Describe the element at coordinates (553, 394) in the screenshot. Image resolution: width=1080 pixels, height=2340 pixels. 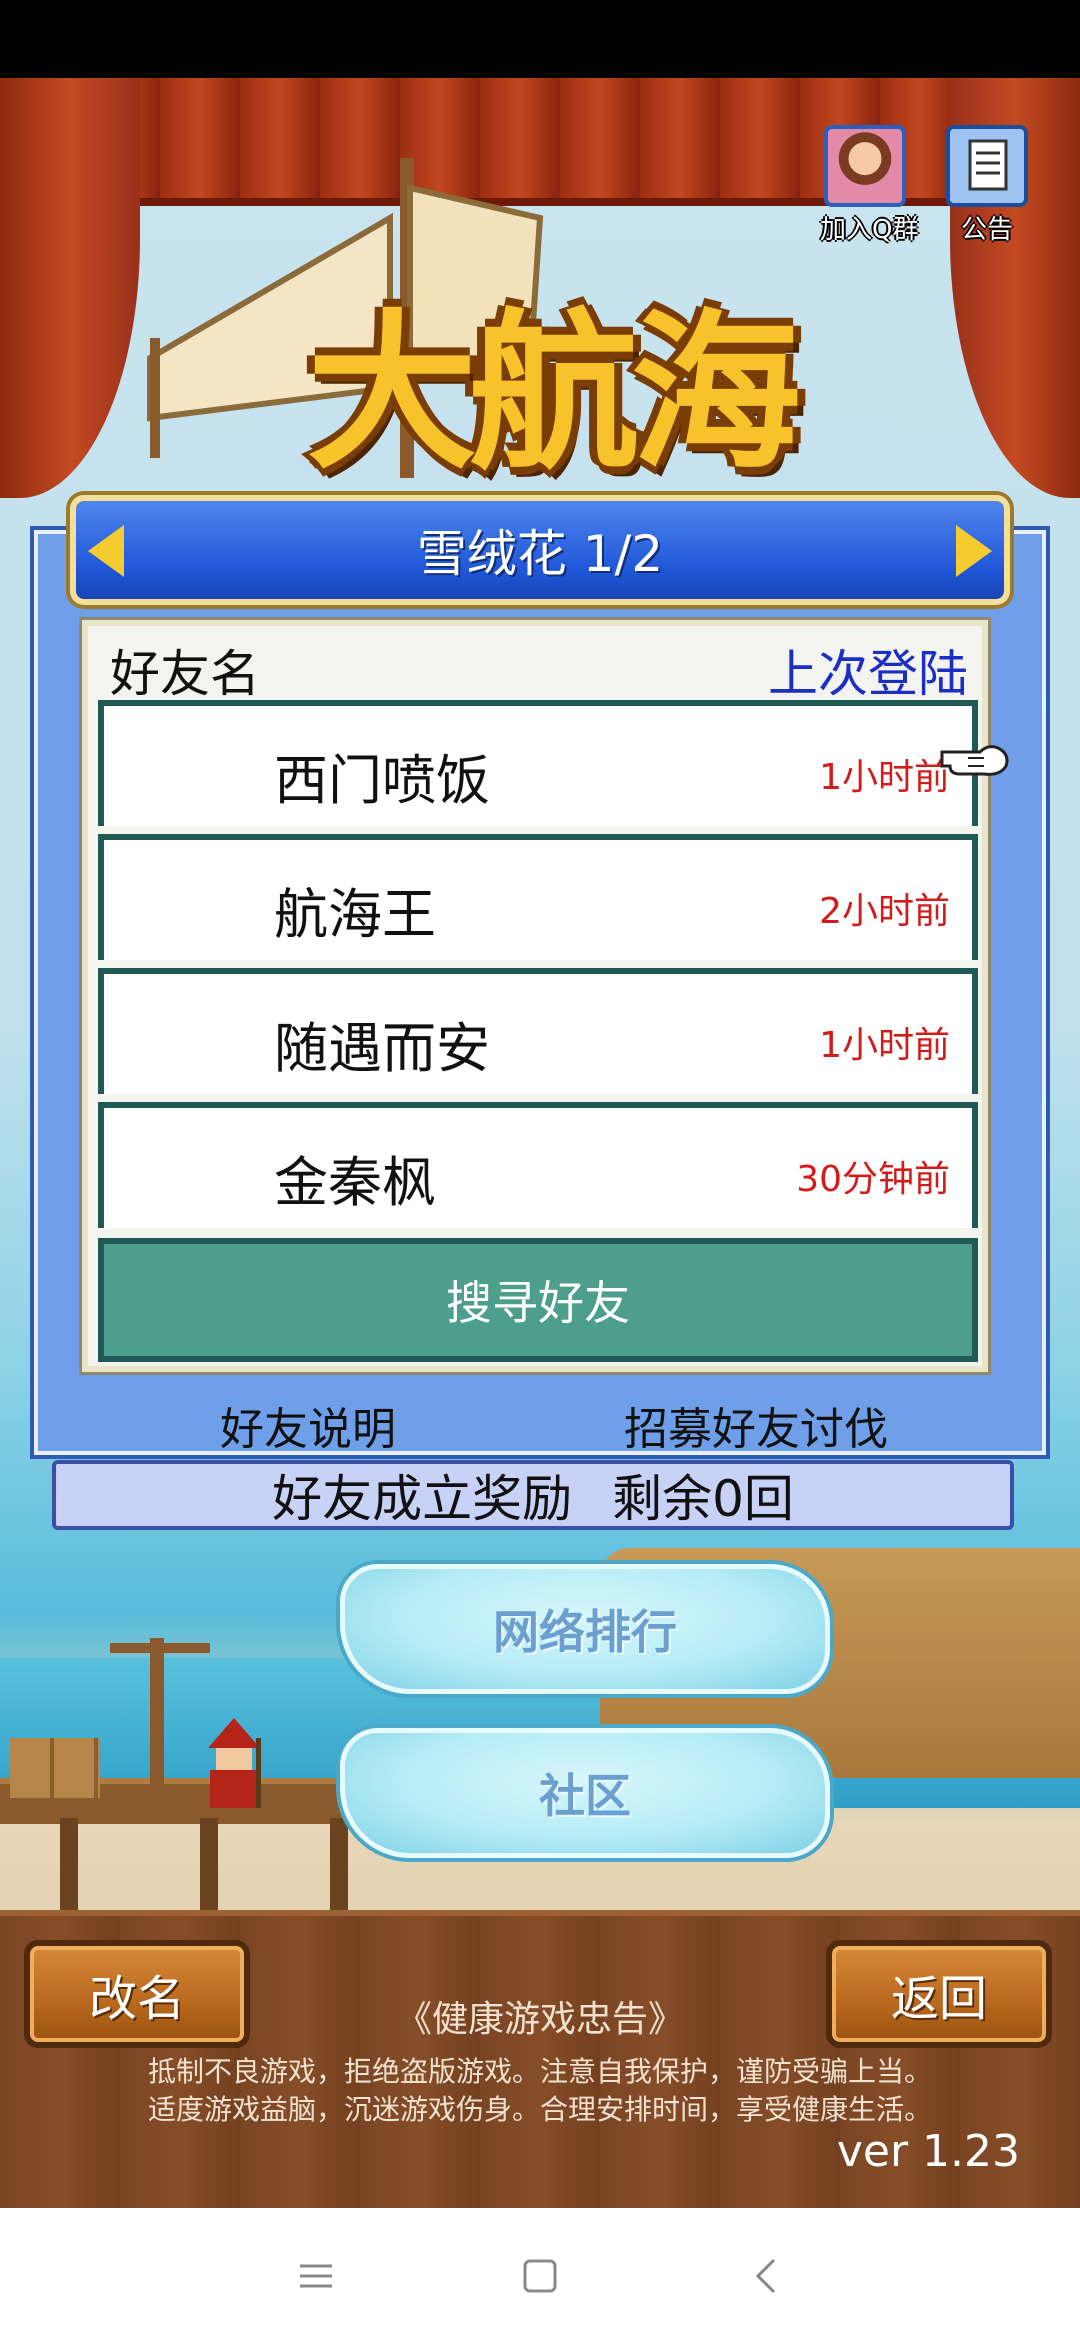
I see `logo-title: 大航海` at that location.